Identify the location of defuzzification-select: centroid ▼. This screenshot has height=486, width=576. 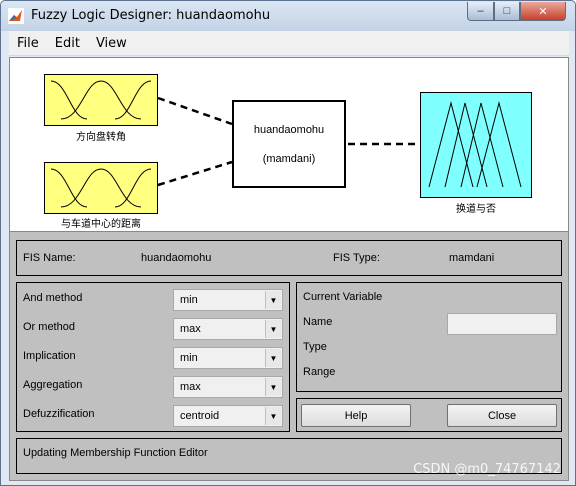
(228, 416).